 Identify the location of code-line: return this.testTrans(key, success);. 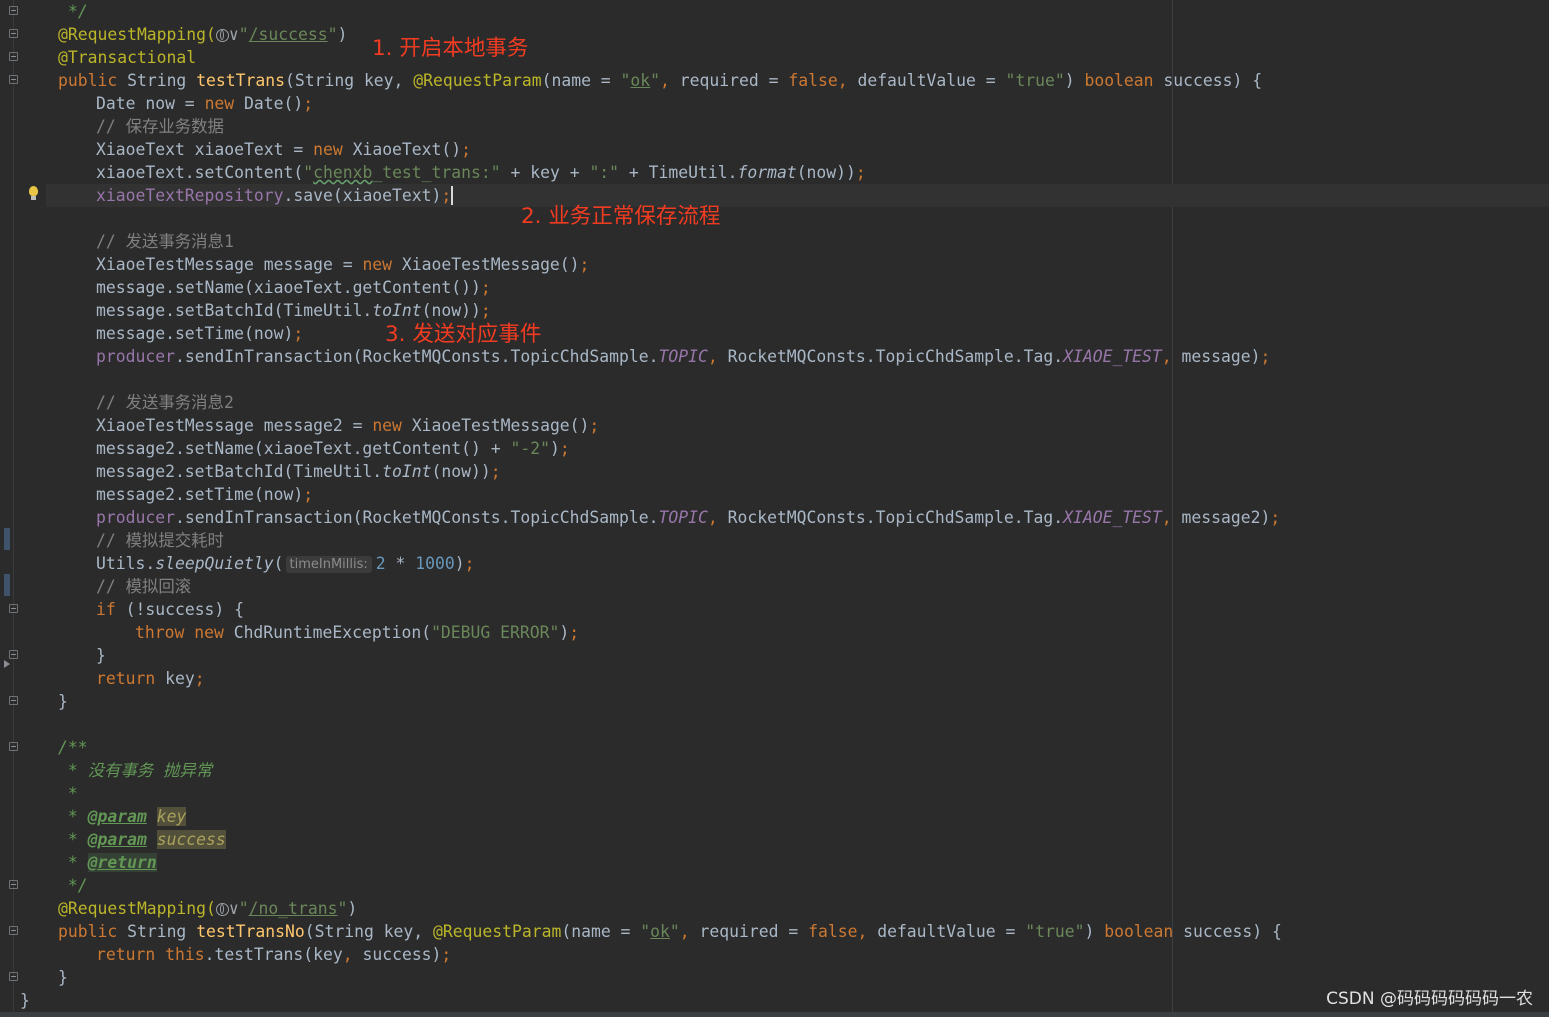
(273, 954).